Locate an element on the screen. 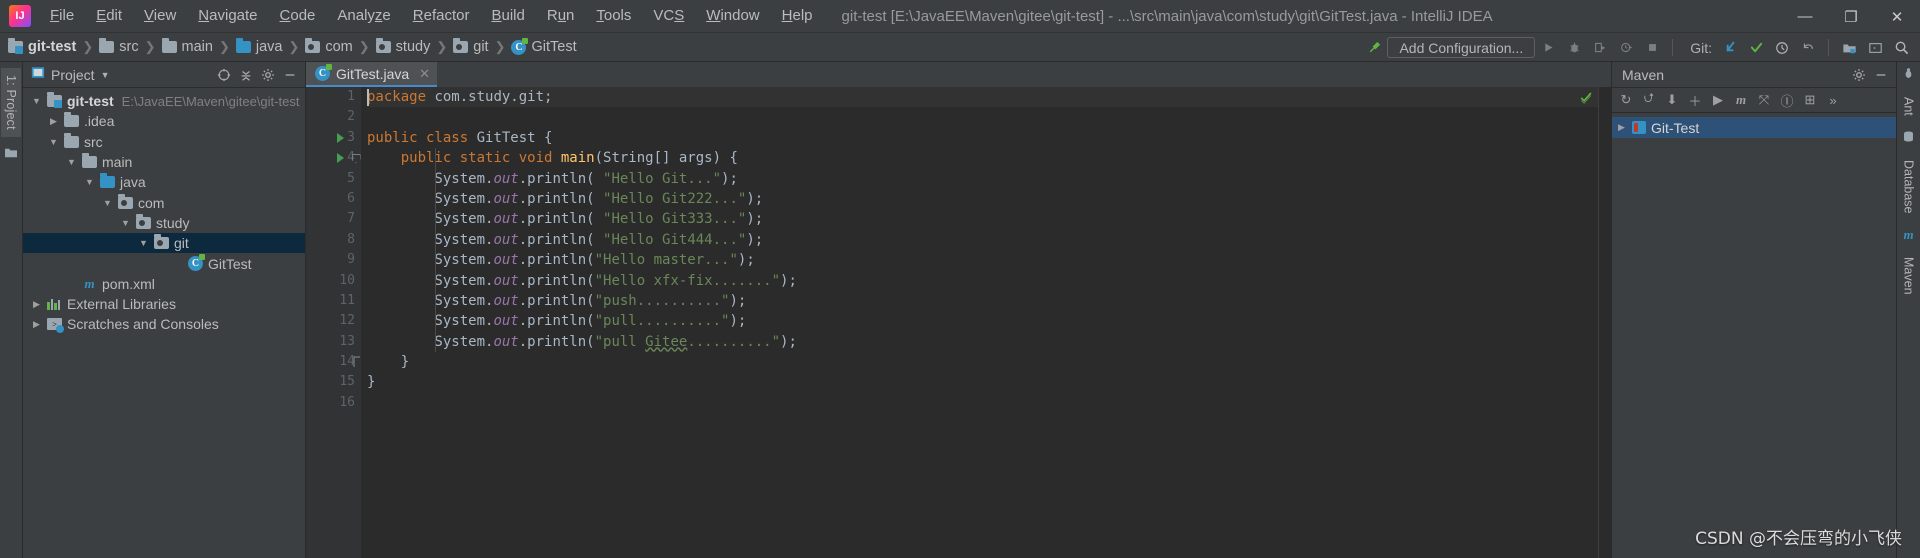  tree-node-git: ▼ git is located at coordinates (164, 243).